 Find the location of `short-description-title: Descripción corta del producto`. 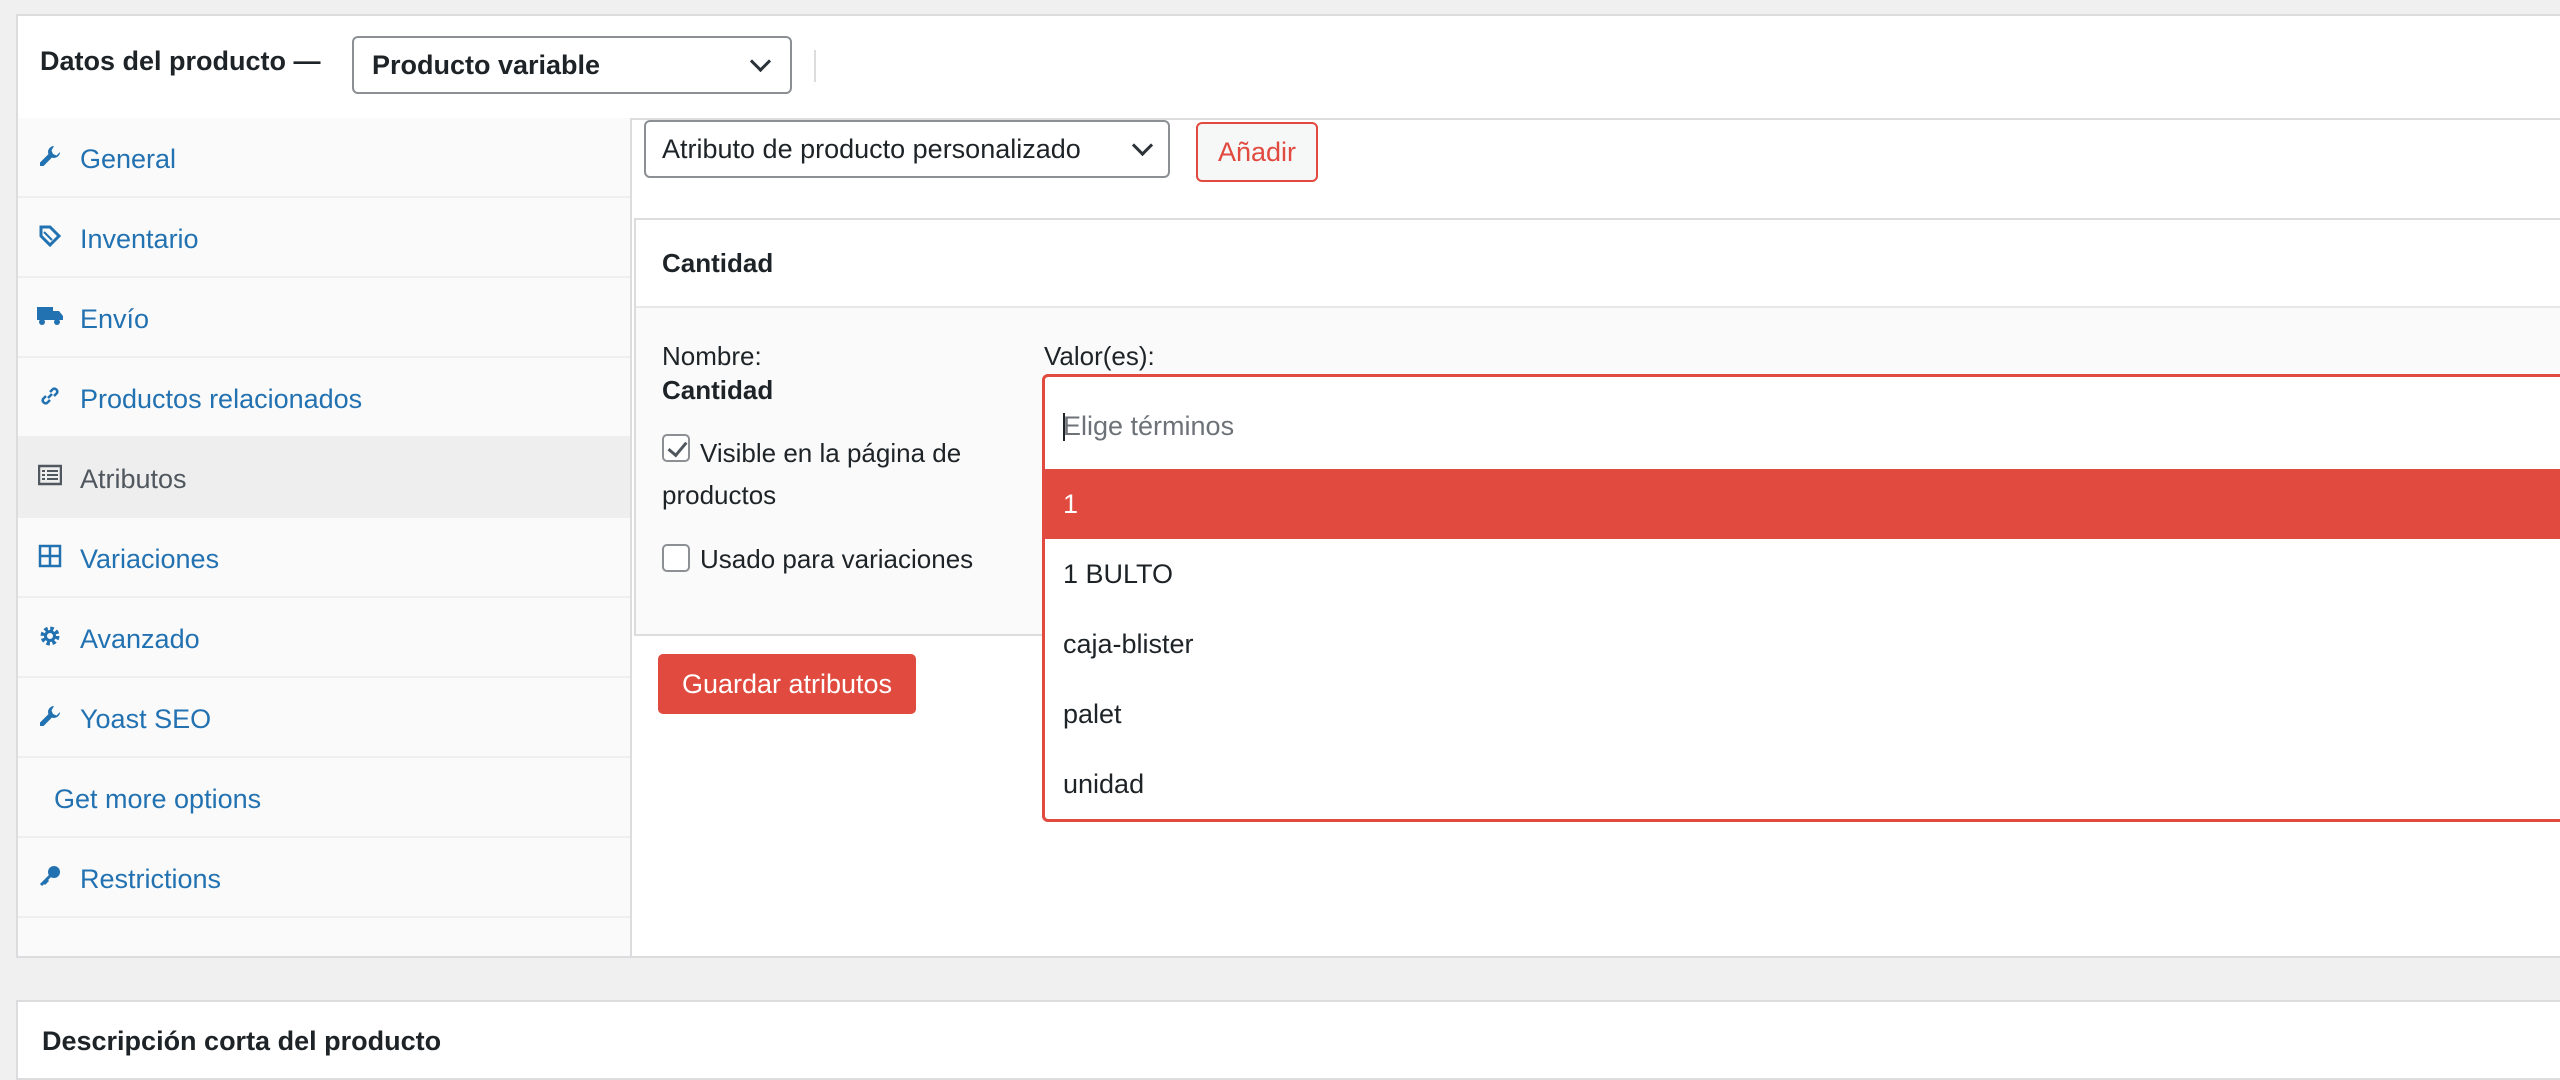

short-description-title: Descripción corta del producto is located at coordinates (242, 1041).